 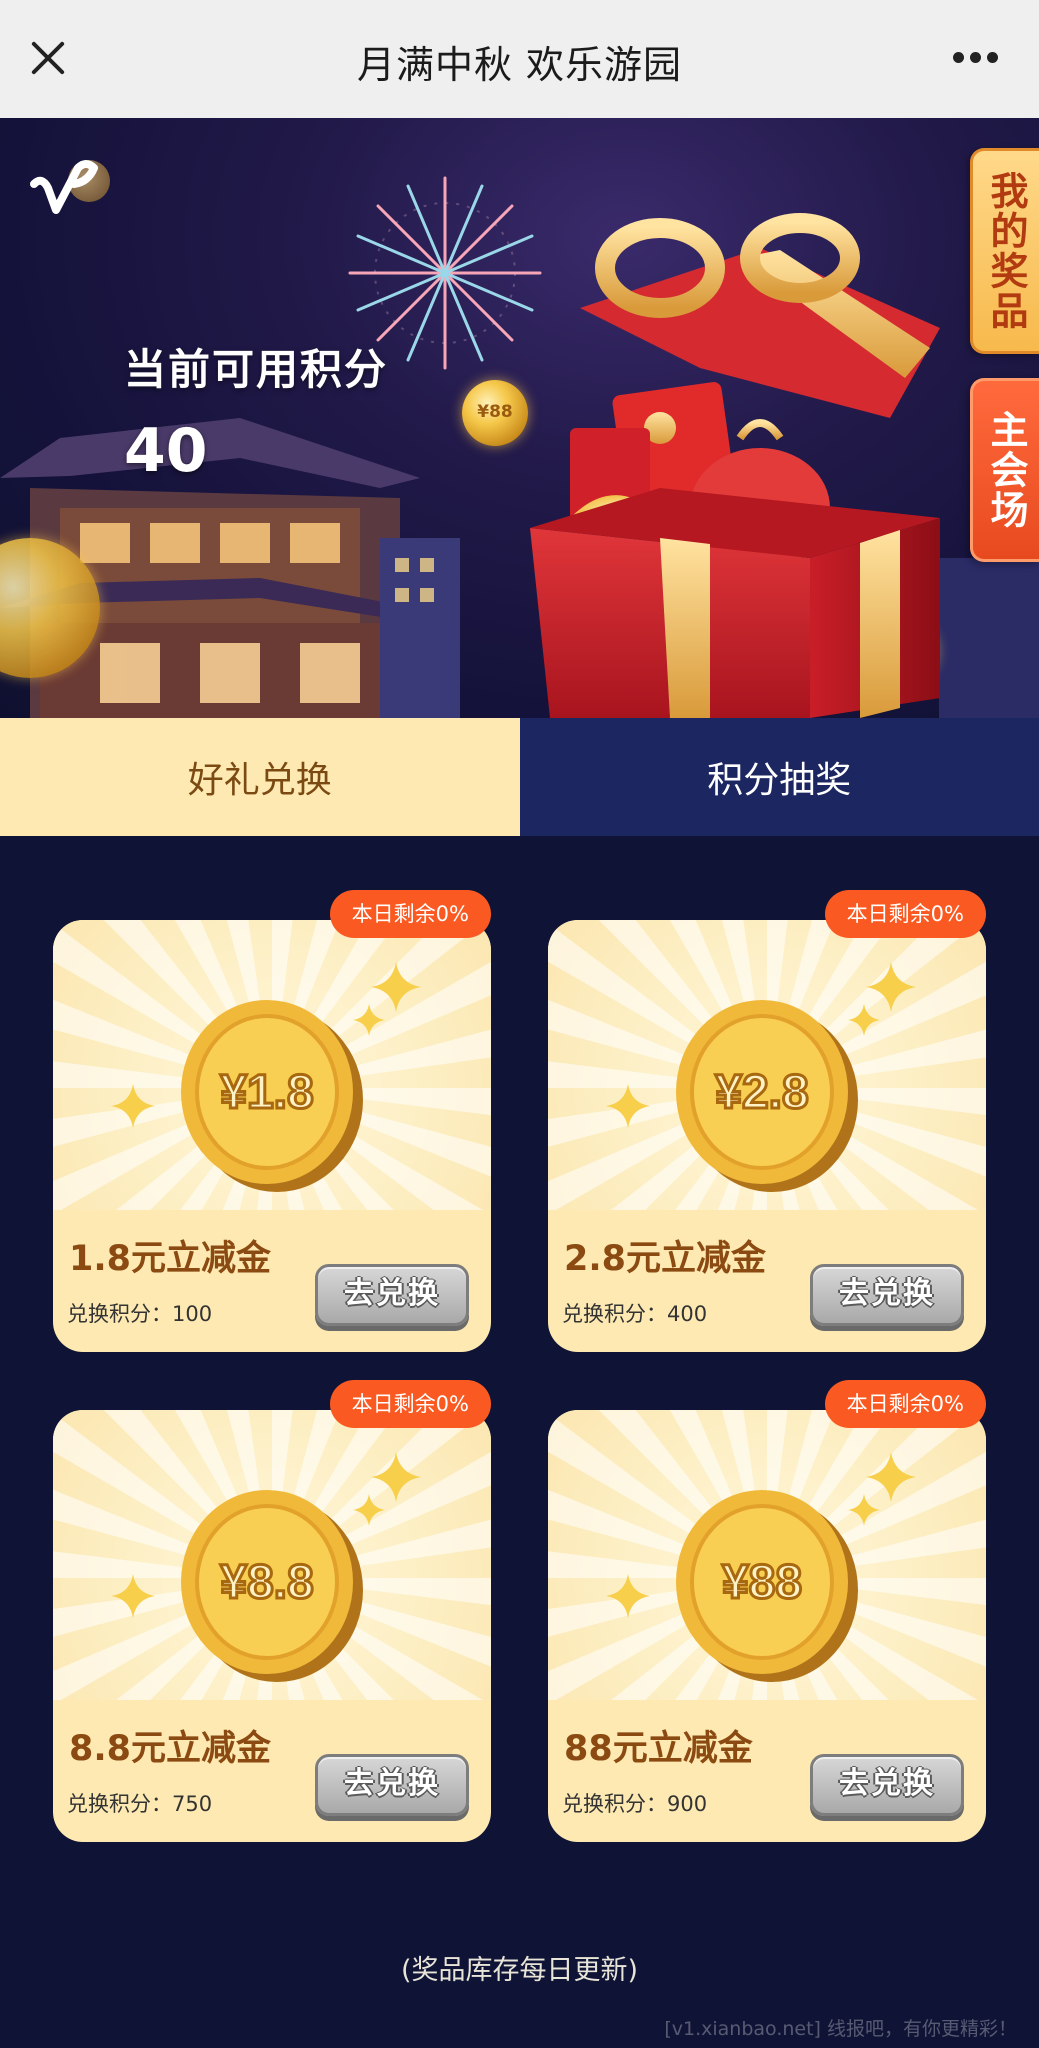 What do you see at coordinates (266, 1092) in the screenshot?
I see `coin-label: ¥1.8` at bounding box center [266, 1092].